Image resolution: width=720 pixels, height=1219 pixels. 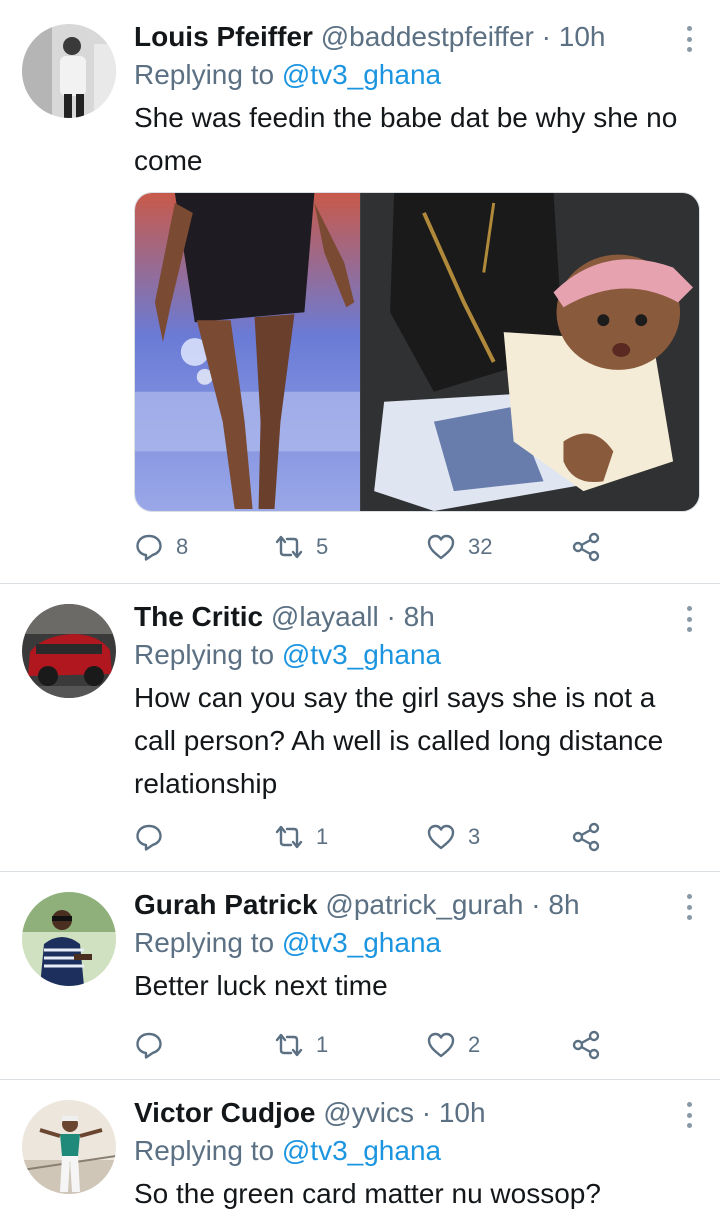 What do you see at coordinates (225, 1112) in the screenshot?
I see `display-name: Victor Cudjoe` at bounding box center [225, 1112].